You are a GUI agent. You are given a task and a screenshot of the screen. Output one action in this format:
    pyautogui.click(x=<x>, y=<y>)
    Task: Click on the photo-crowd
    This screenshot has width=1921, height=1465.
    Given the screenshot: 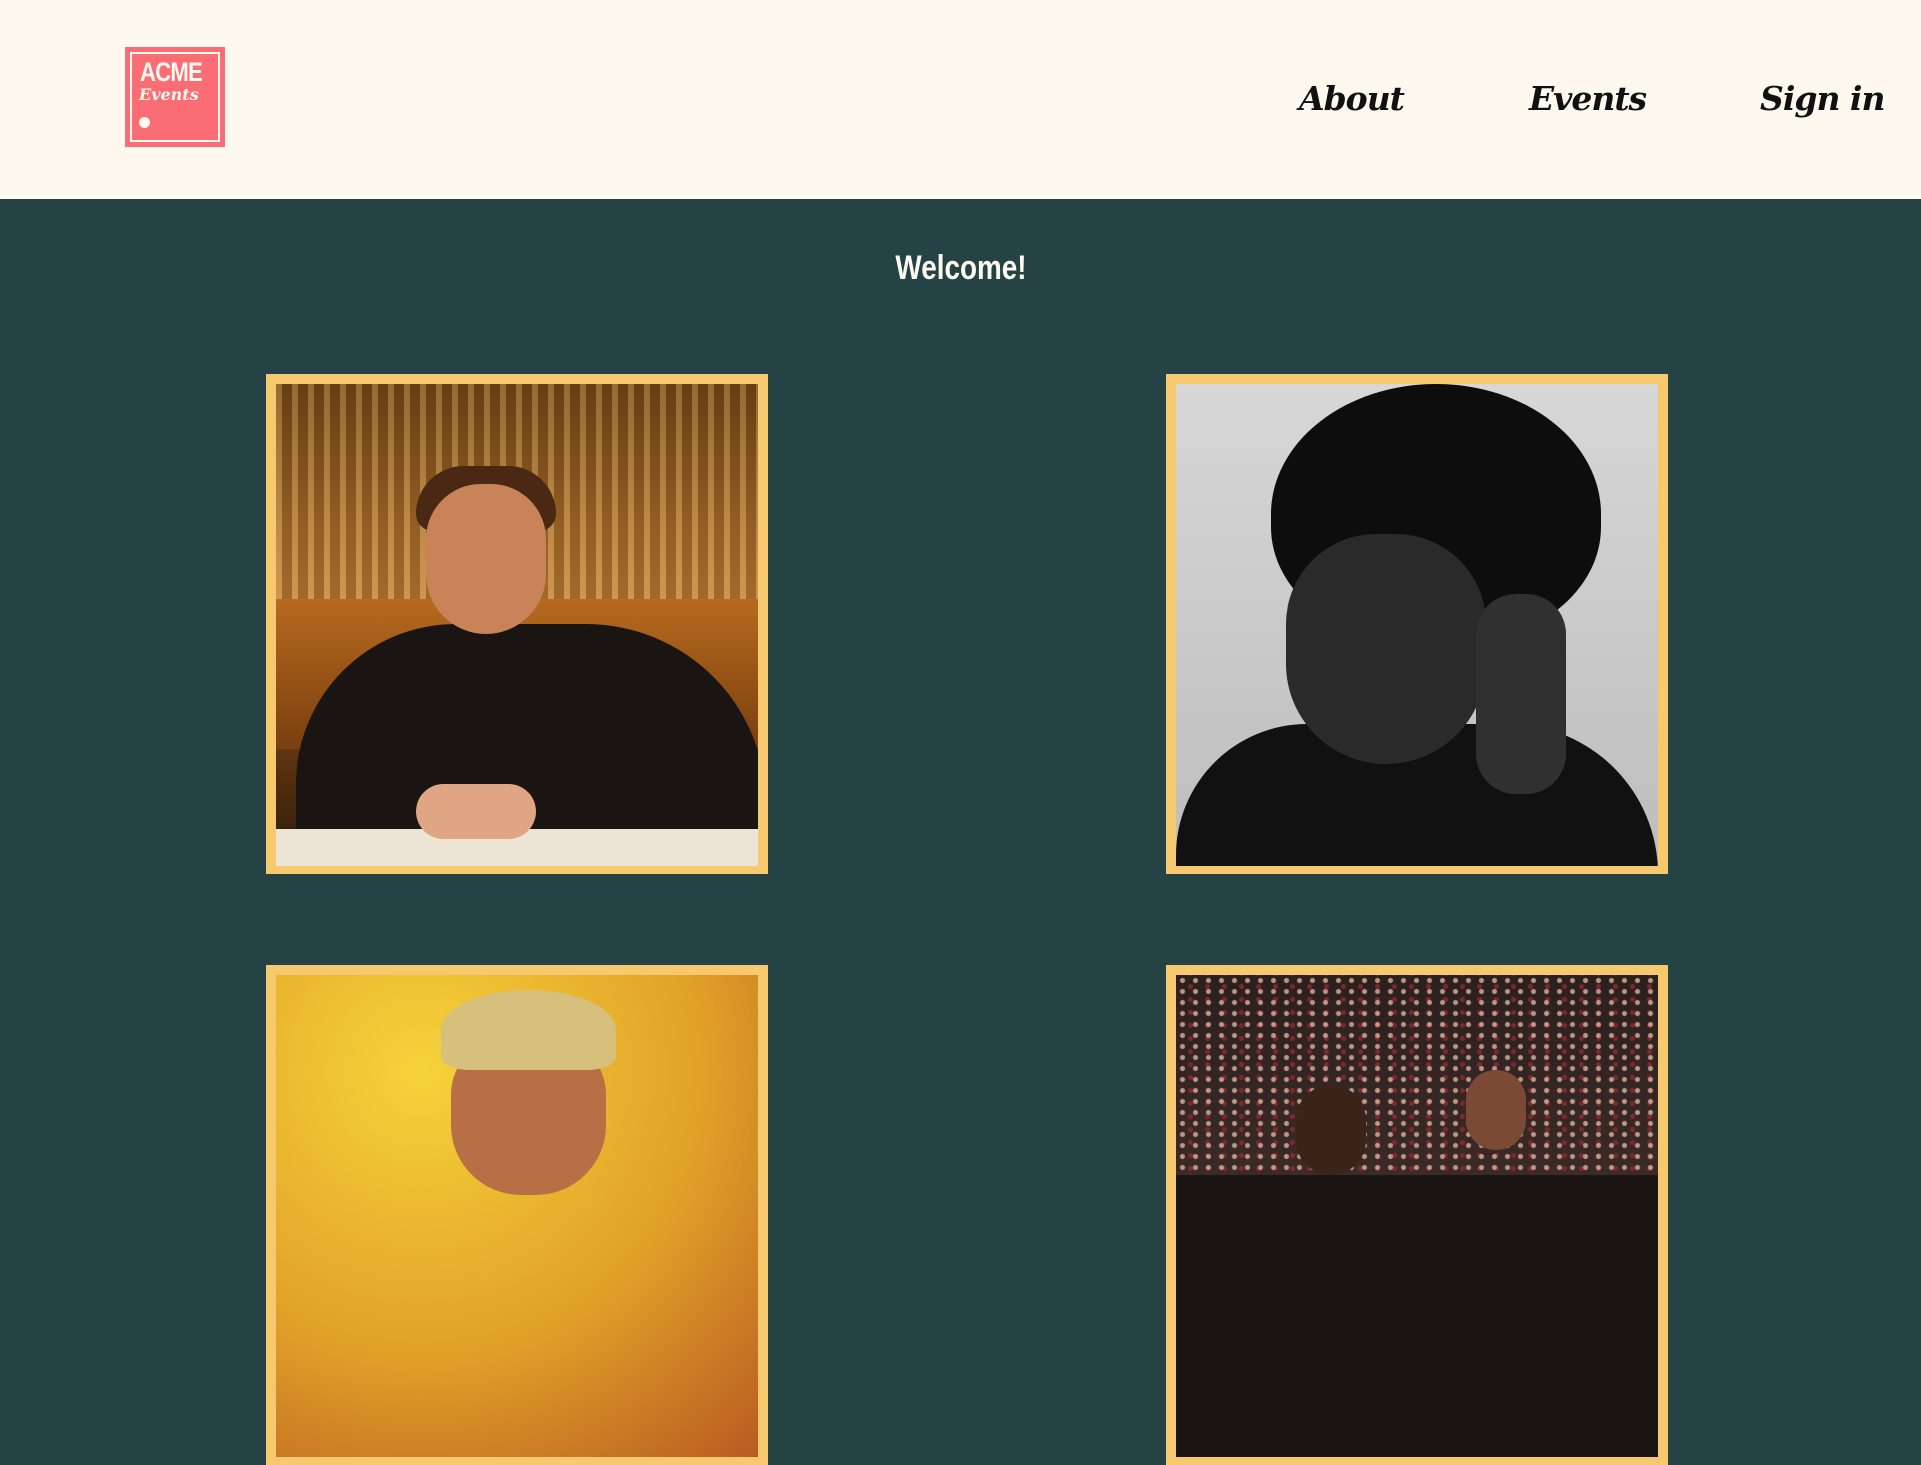 What is the action you would take?
    pyautogui.click(x=1417, y=1075)
    